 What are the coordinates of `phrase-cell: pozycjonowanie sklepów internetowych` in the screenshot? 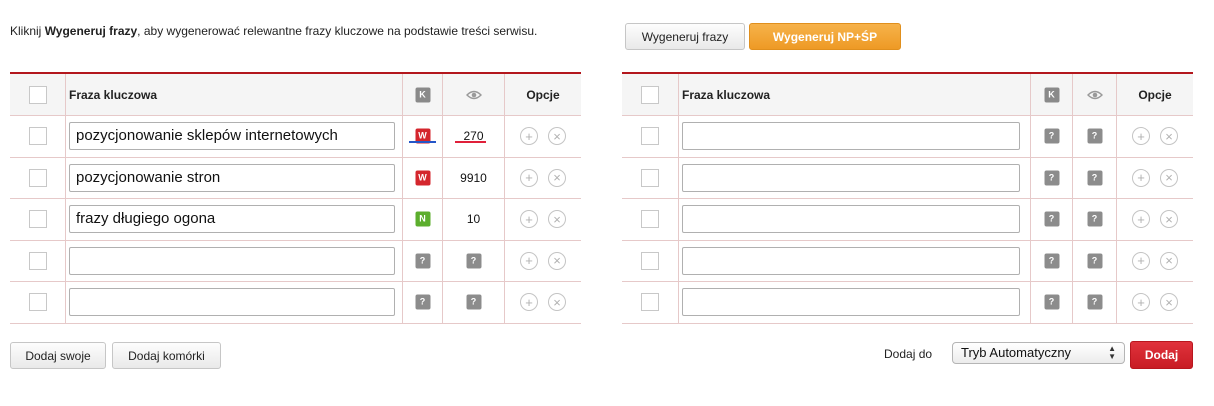 It's located at (234, 136).